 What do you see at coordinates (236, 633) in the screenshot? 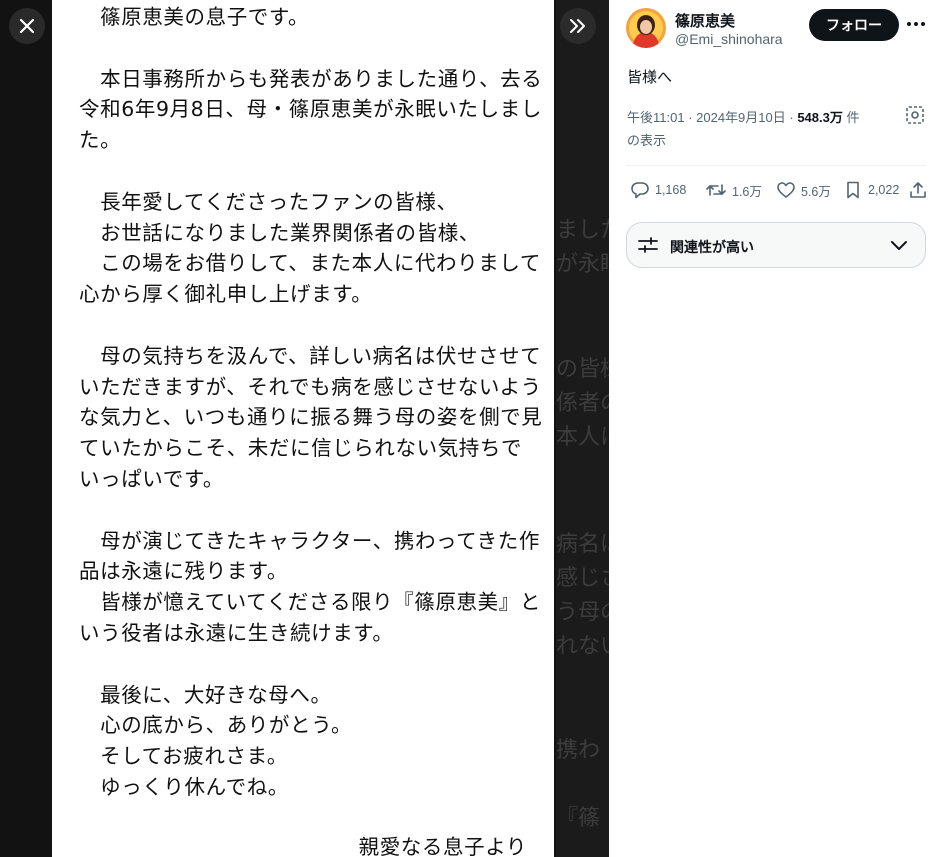
I see `document-line: いう役者は永遠に生き続けます。` at bounding box center [236, 633].